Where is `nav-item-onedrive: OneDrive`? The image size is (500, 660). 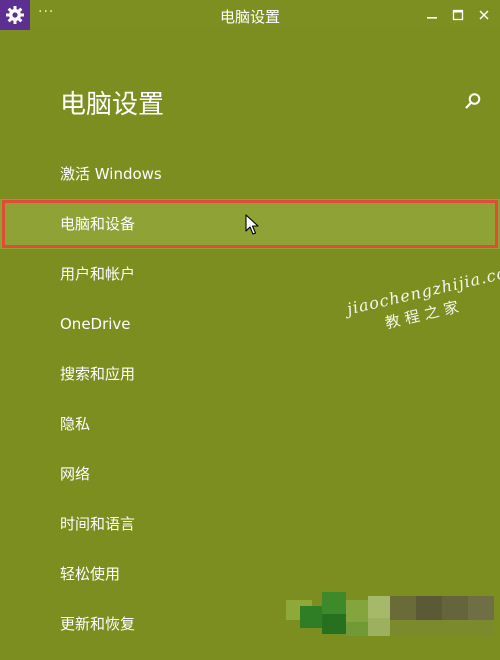
nav-item-onedrive: OneDrive is located at coordinates (250, 324).